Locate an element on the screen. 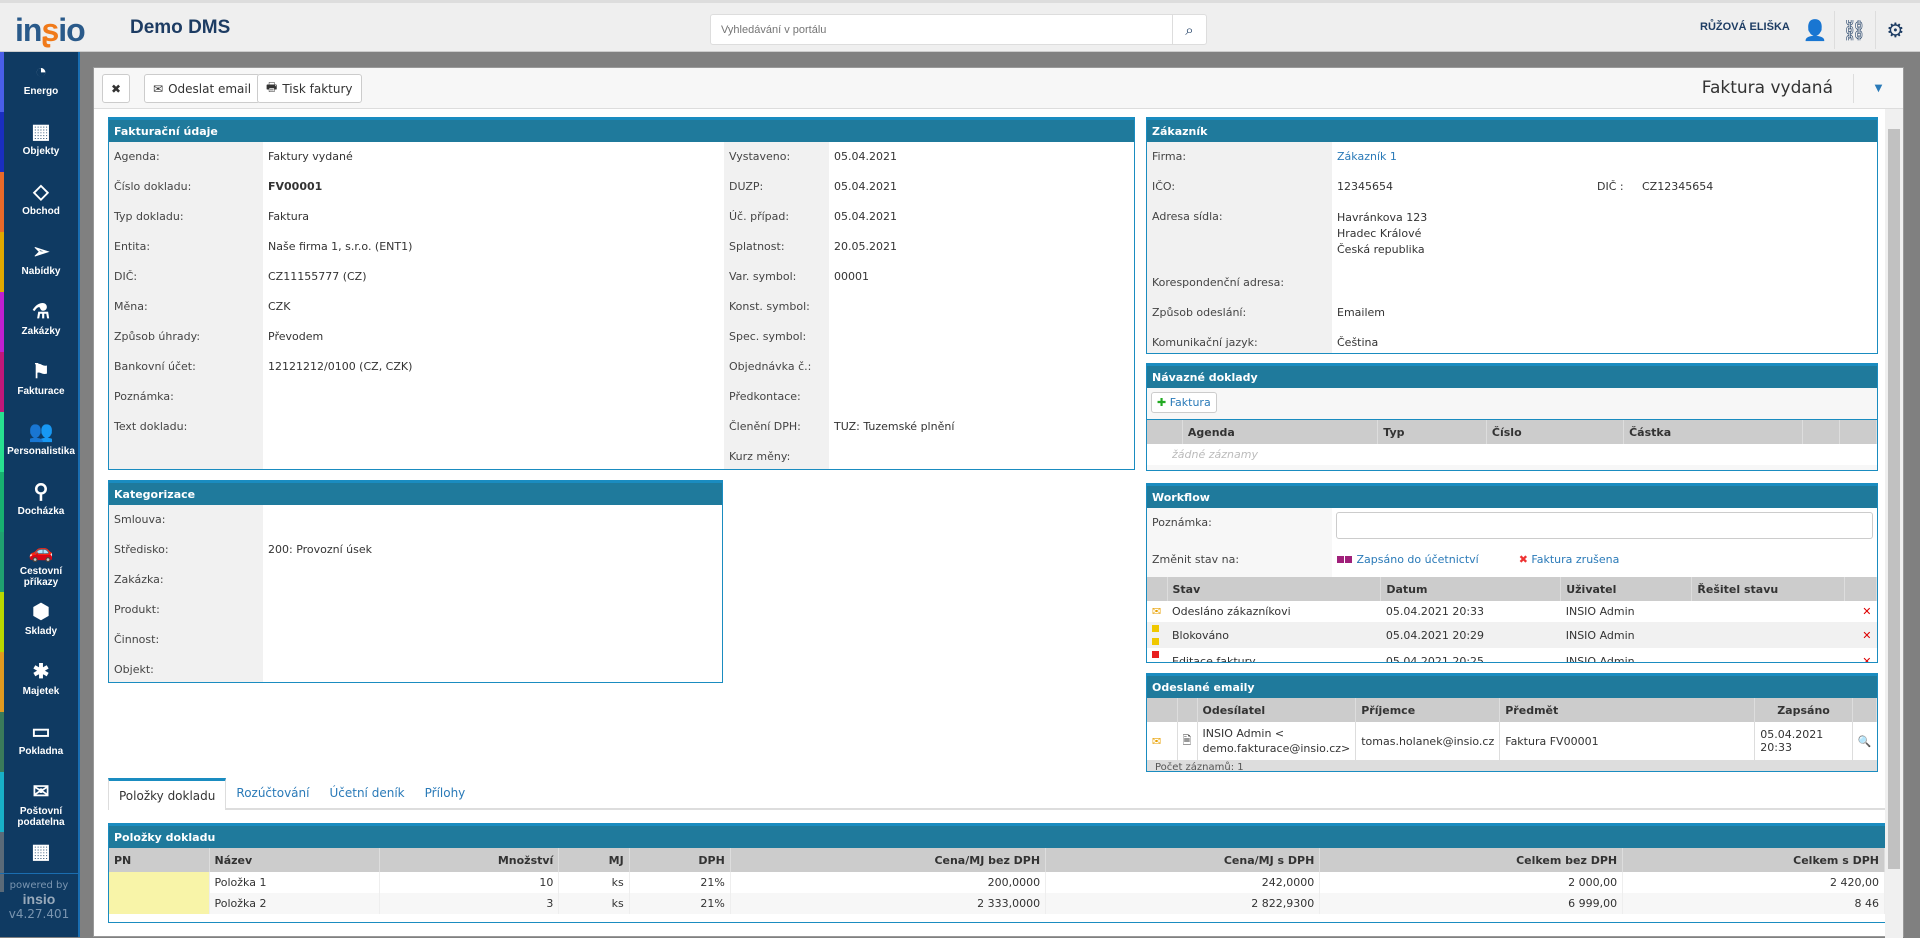 Image resolution: width=1920 pixels, height=938 pixels. search-input is located at coordinates (941, 29).